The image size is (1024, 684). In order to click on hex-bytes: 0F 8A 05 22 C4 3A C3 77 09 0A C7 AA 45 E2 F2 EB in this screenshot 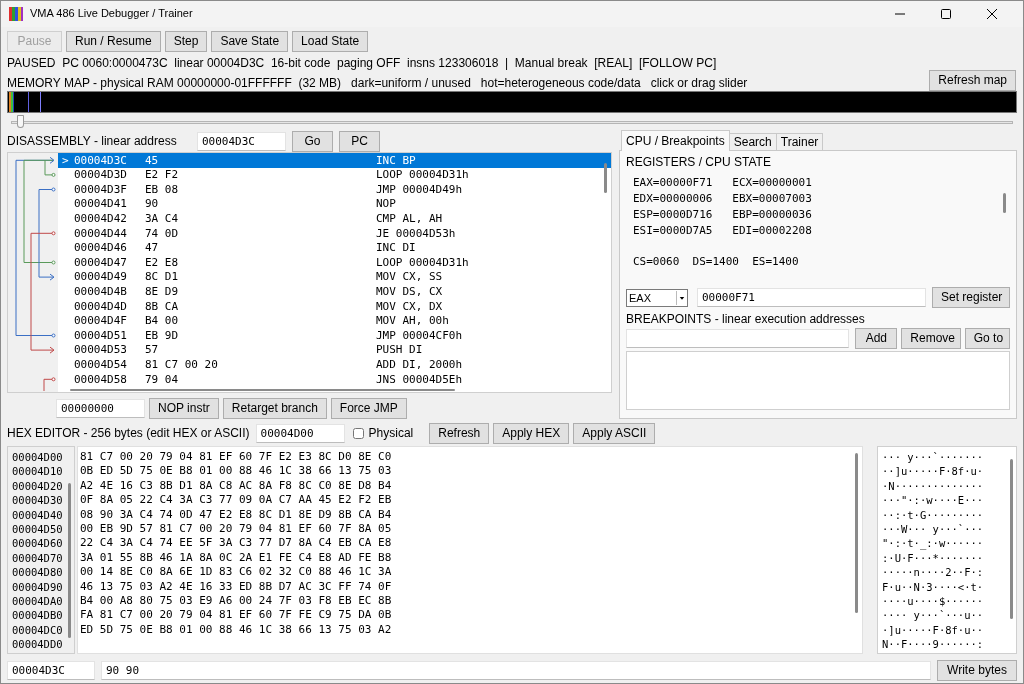, I will do `click(471, 500)`.